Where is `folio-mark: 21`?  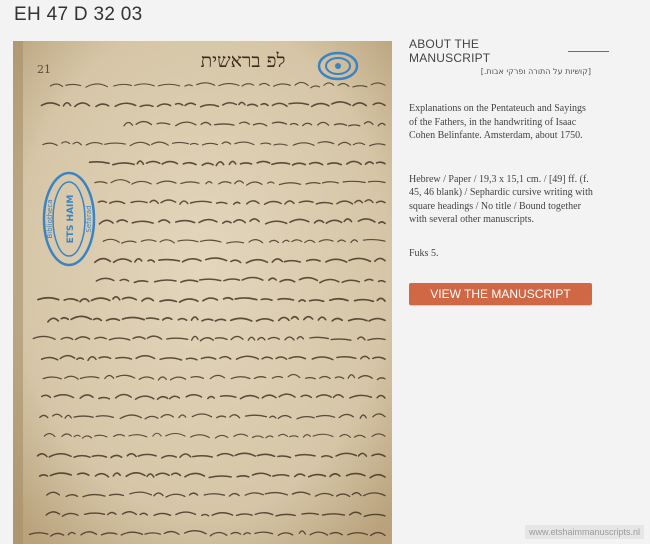 folio-mark: 21 is located at coordinates (44, 69).